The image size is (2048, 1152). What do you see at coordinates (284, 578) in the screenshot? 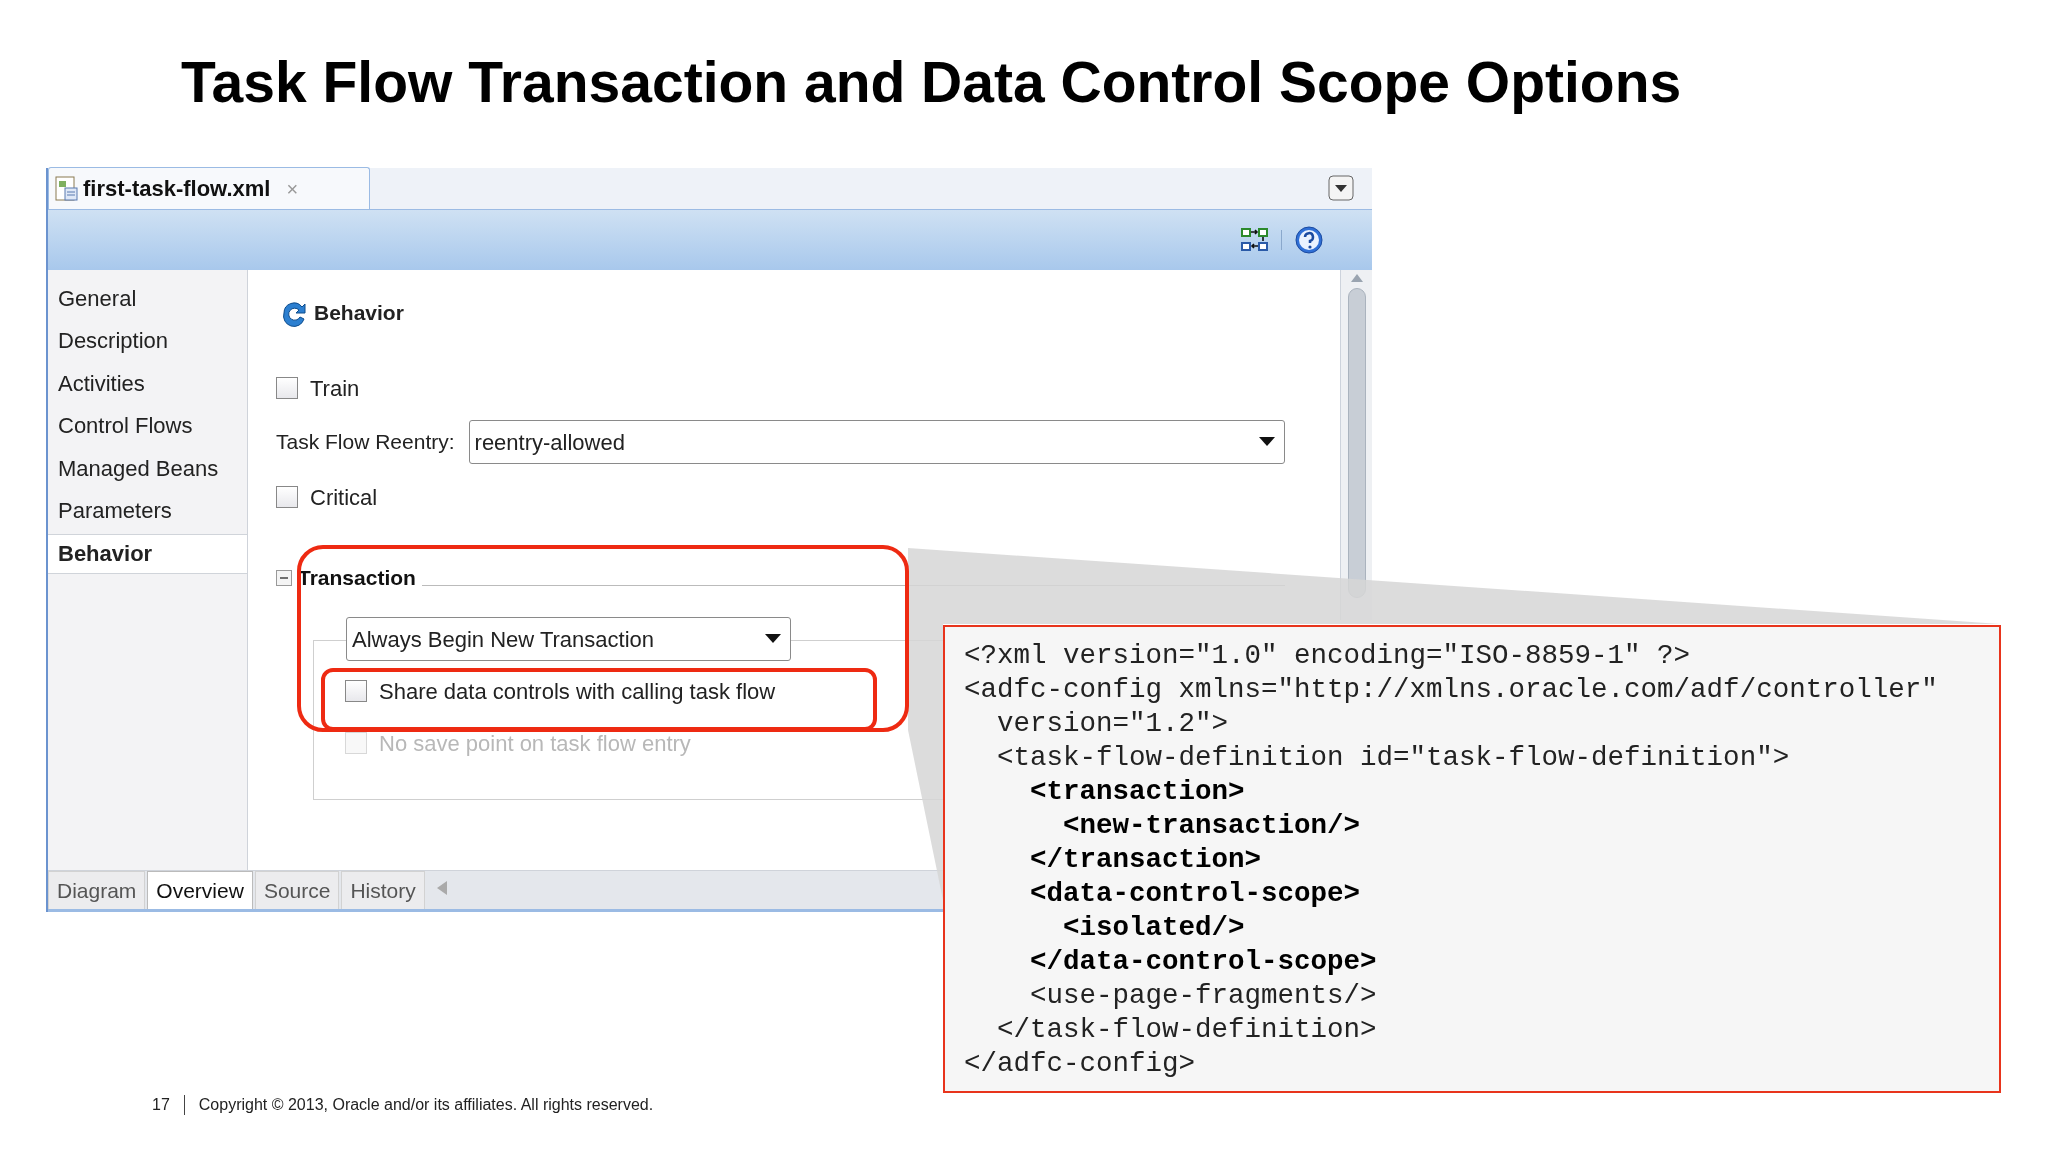
I see `collapse-icon` at bounding box center [284, 578].